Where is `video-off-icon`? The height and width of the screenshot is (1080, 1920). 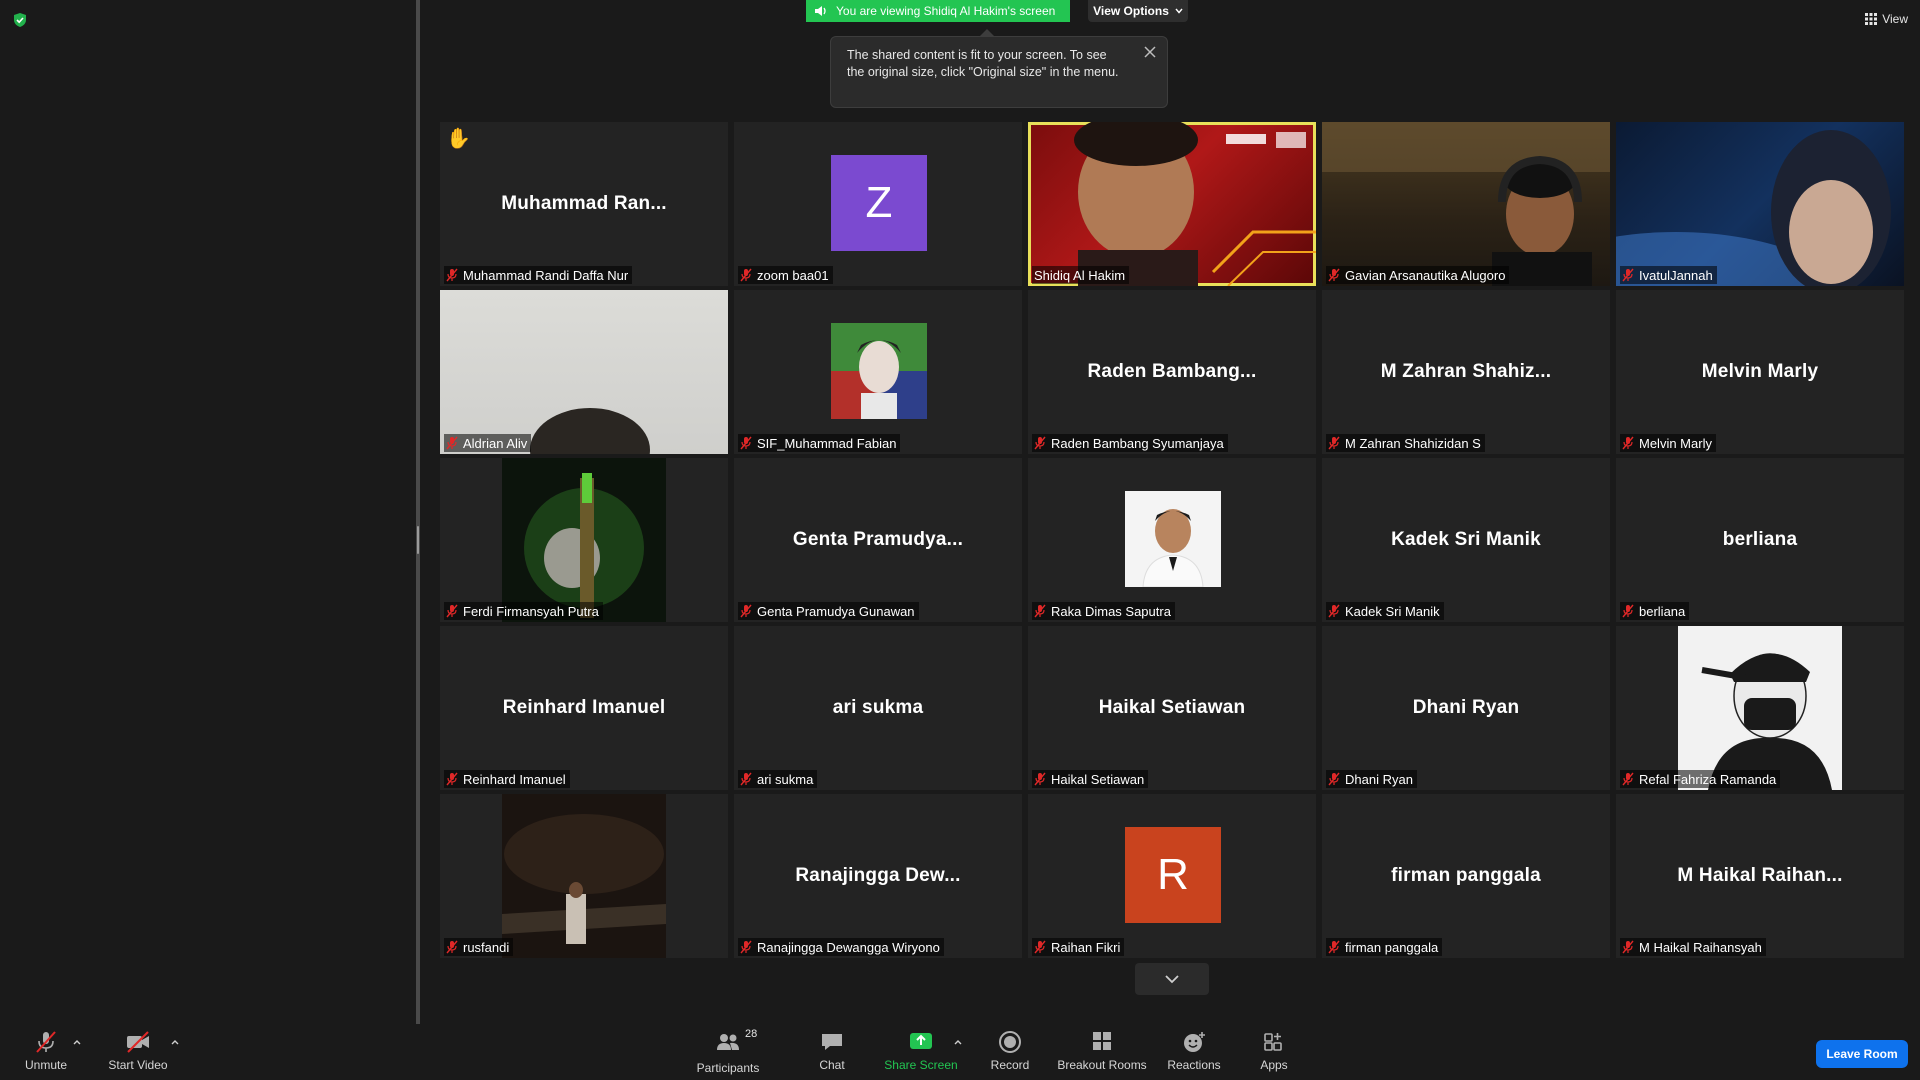 video-off-icon is located at coordinates (138, 1042).